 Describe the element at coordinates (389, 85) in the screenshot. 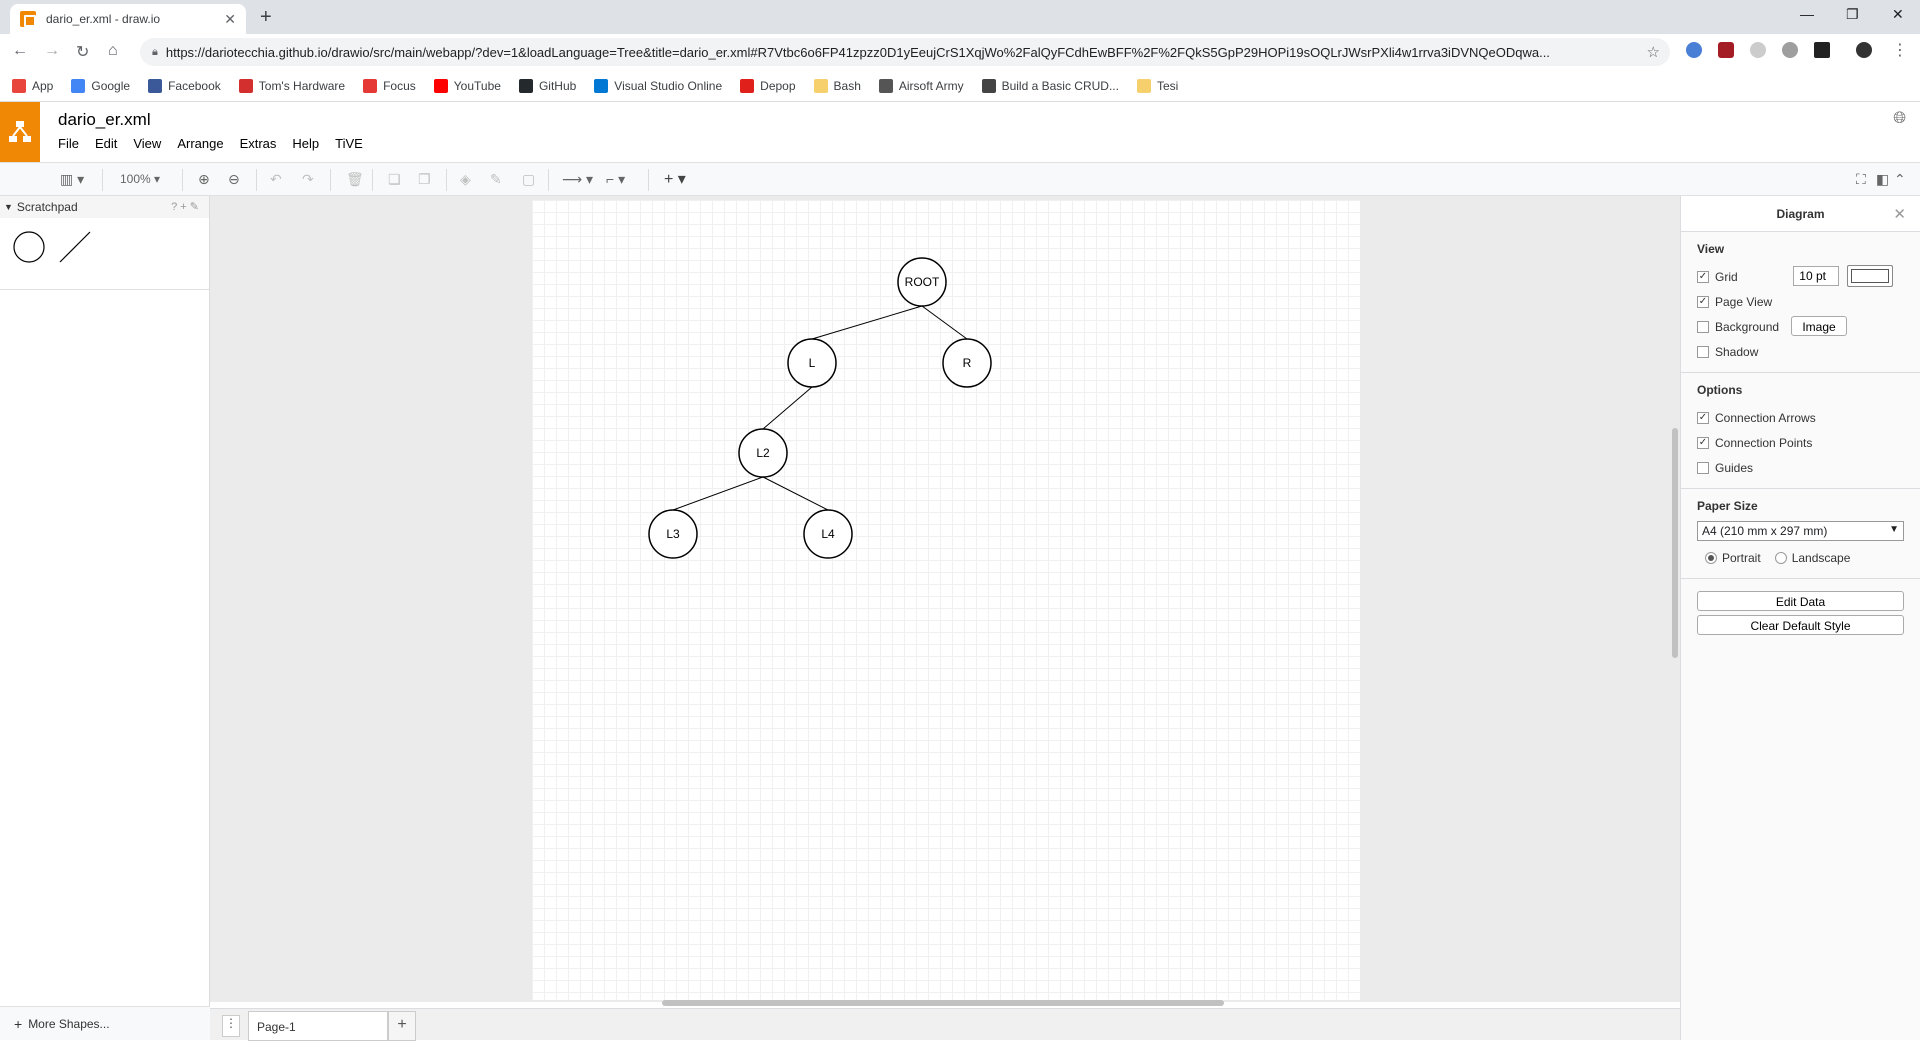

I see `bookmark-item: Focus` at that location.